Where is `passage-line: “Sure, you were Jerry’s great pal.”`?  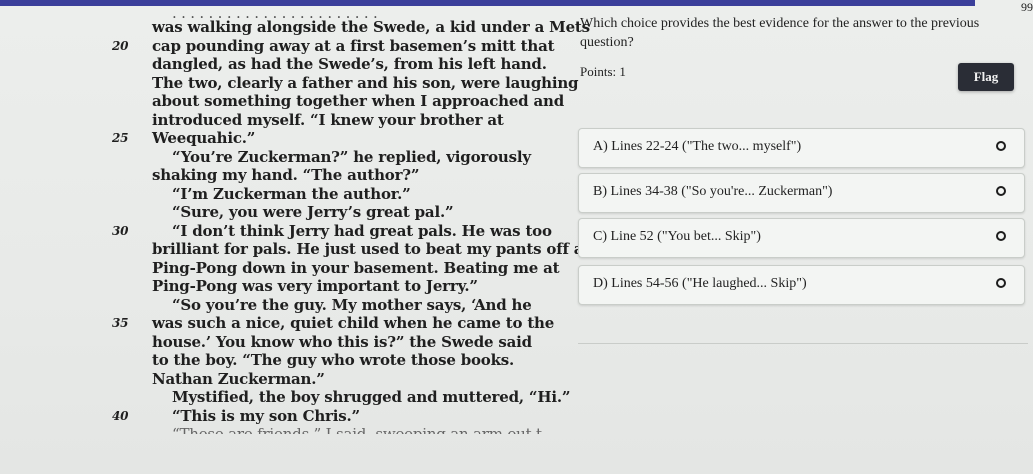
passage-line: “Sure, you were Jerry’s great pal.” is located at coordinates (327, 212).